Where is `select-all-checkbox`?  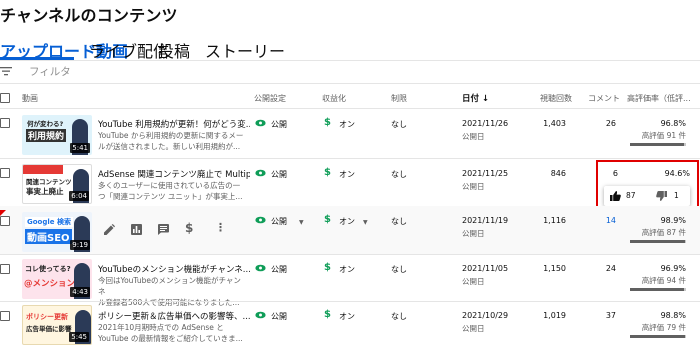 select-all-checkbox is located at coordinates (5, 98).